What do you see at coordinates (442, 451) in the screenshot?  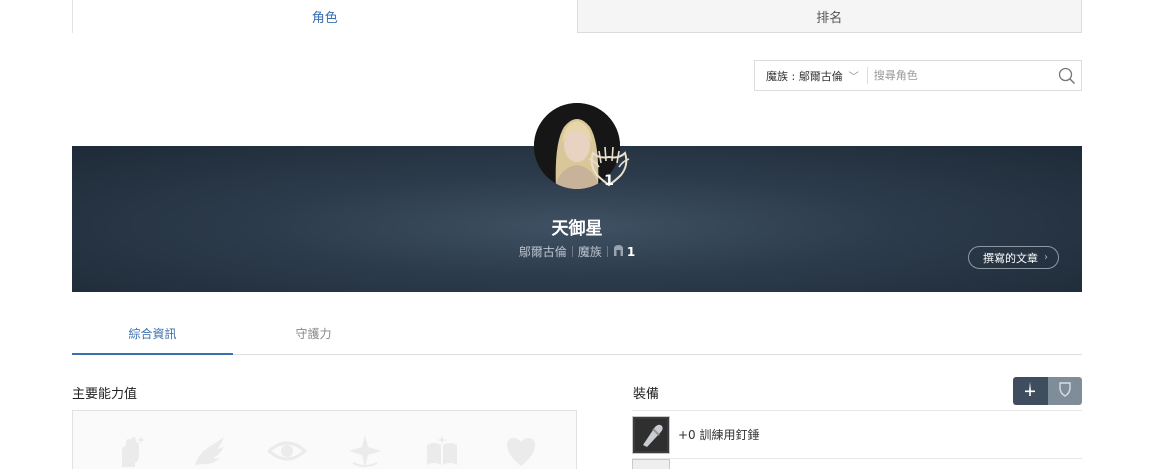 I see `book-icon` at bounding box center [442, 451].